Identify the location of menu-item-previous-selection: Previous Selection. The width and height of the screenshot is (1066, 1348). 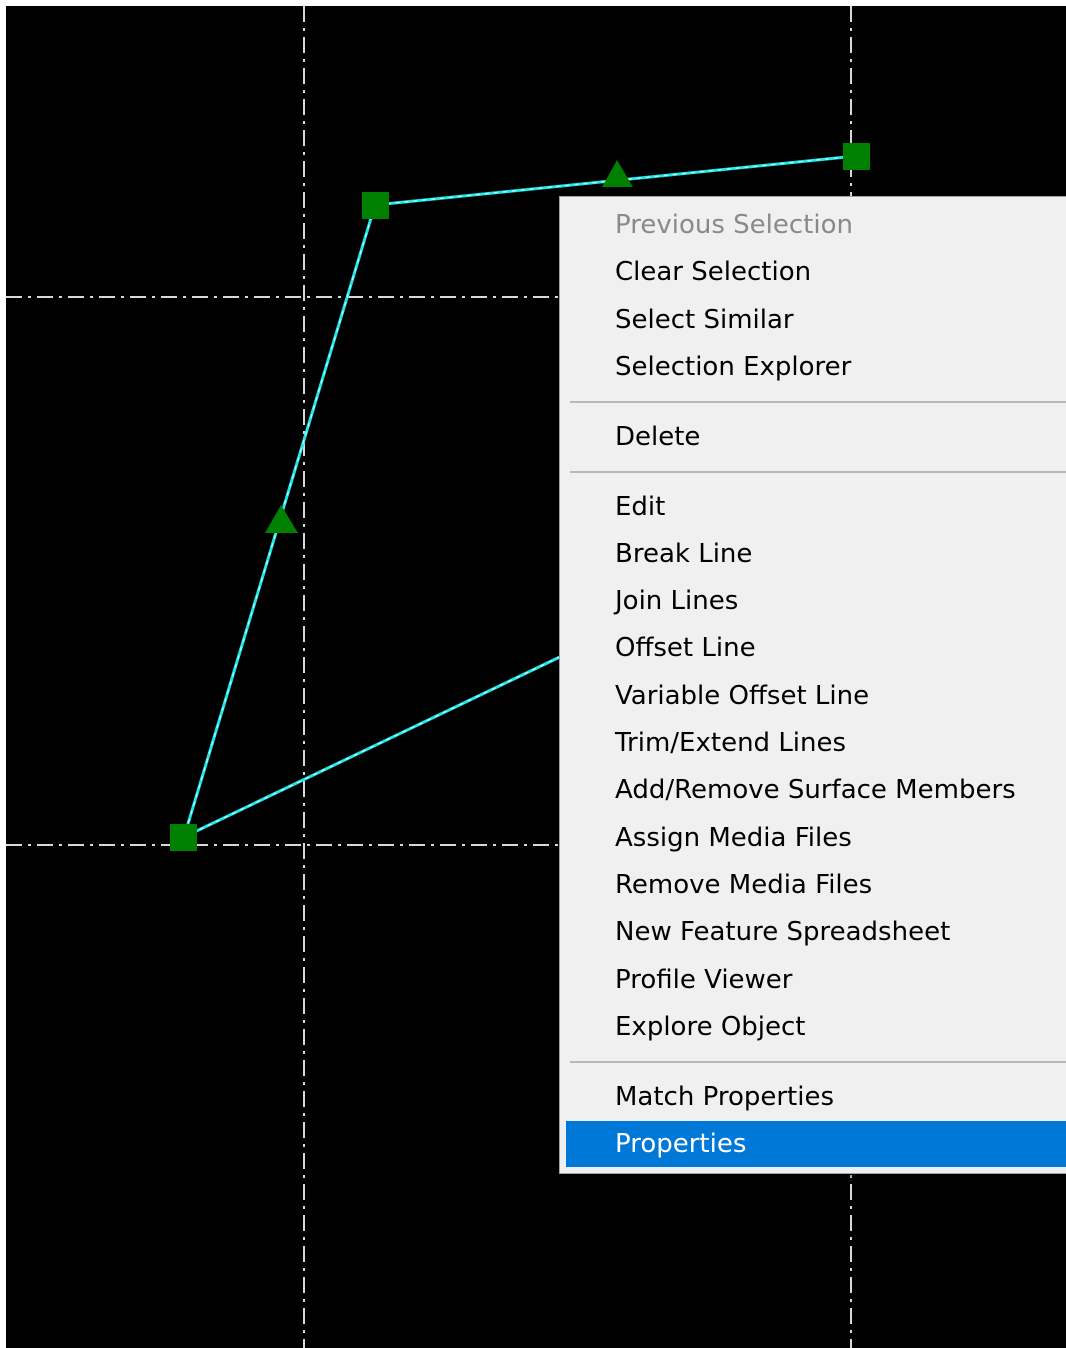
(734, 225).